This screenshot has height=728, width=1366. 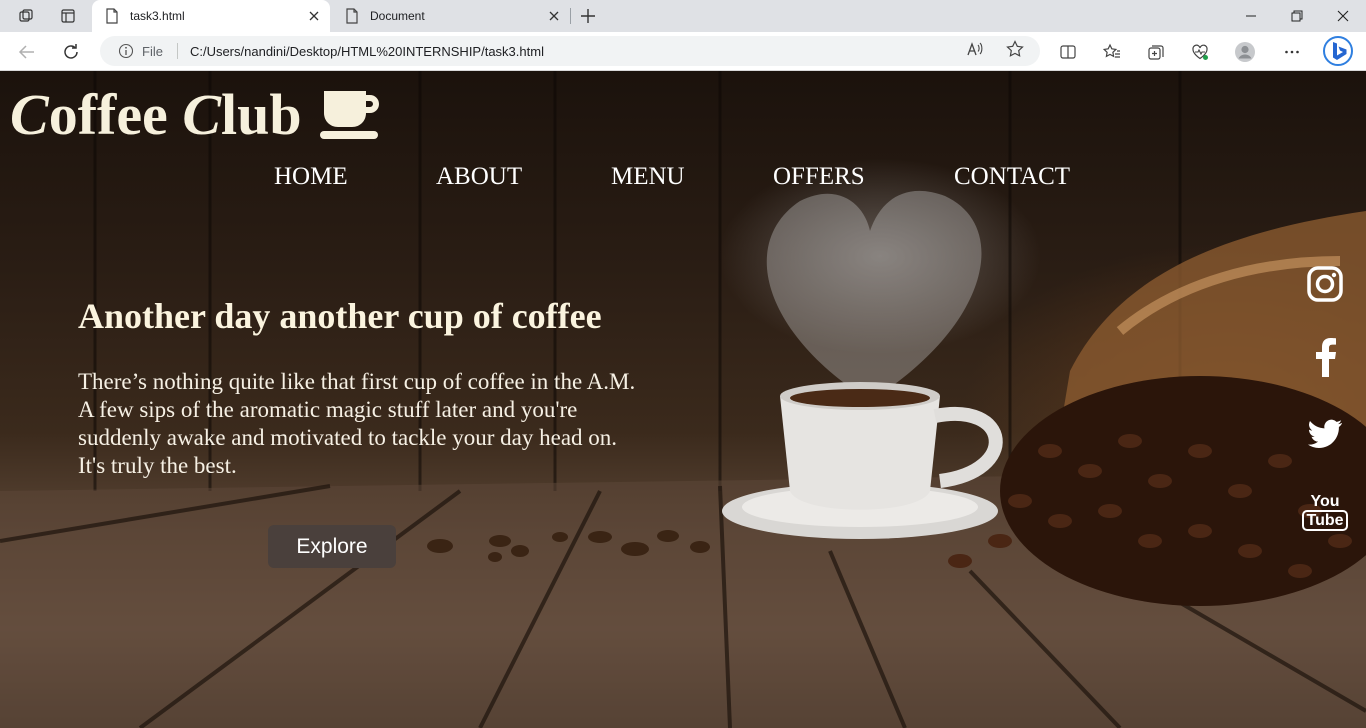 I want to click on close-window-icon, so click(x=1343, y=16).